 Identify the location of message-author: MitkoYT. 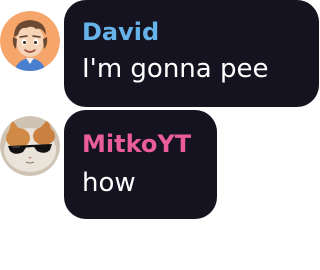
(136, 144).